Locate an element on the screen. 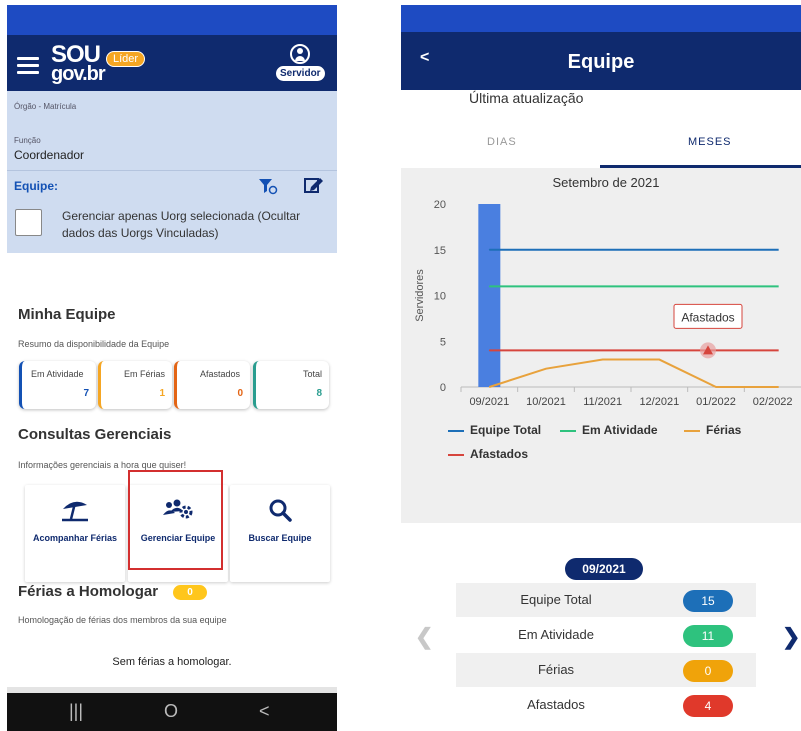 The width and height of the screenshot is (801, 731). row-value-pill: 11 is located at coordinates (708, 636).